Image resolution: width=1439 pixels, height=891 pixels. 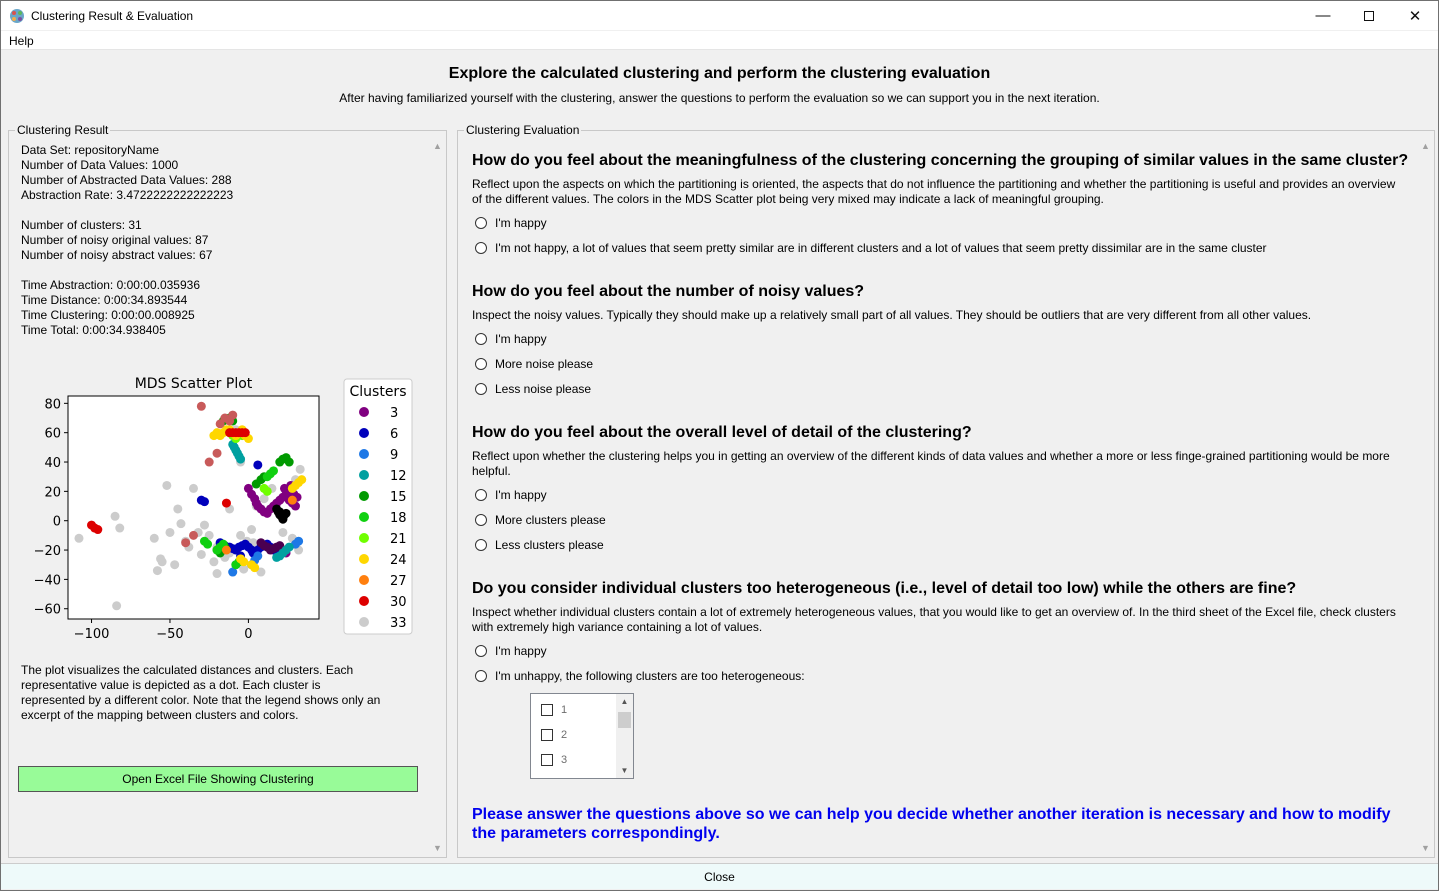 I want to click on checkbox-label: 3, so click(x=564, y=760).